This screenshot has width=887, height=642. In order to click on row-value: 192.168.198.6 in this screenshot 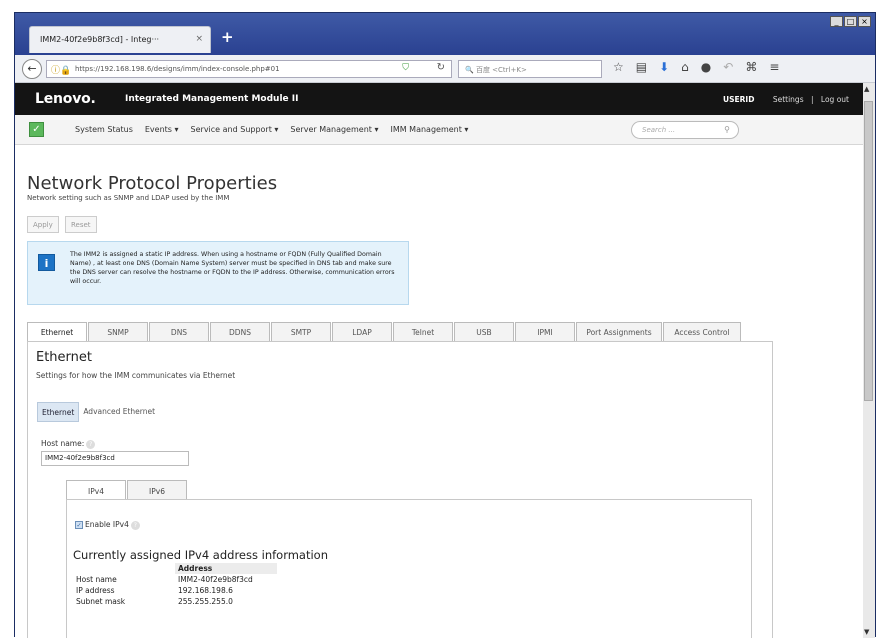, I will do `click(205, 590)`.